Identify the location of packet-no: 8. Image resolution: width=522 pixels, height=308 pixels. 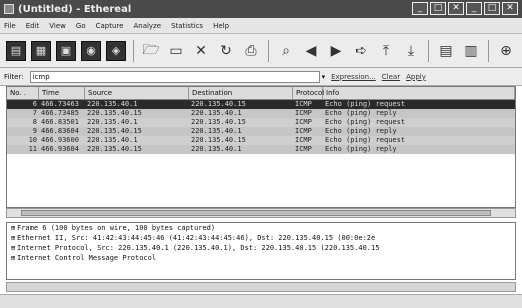
(34, 122).